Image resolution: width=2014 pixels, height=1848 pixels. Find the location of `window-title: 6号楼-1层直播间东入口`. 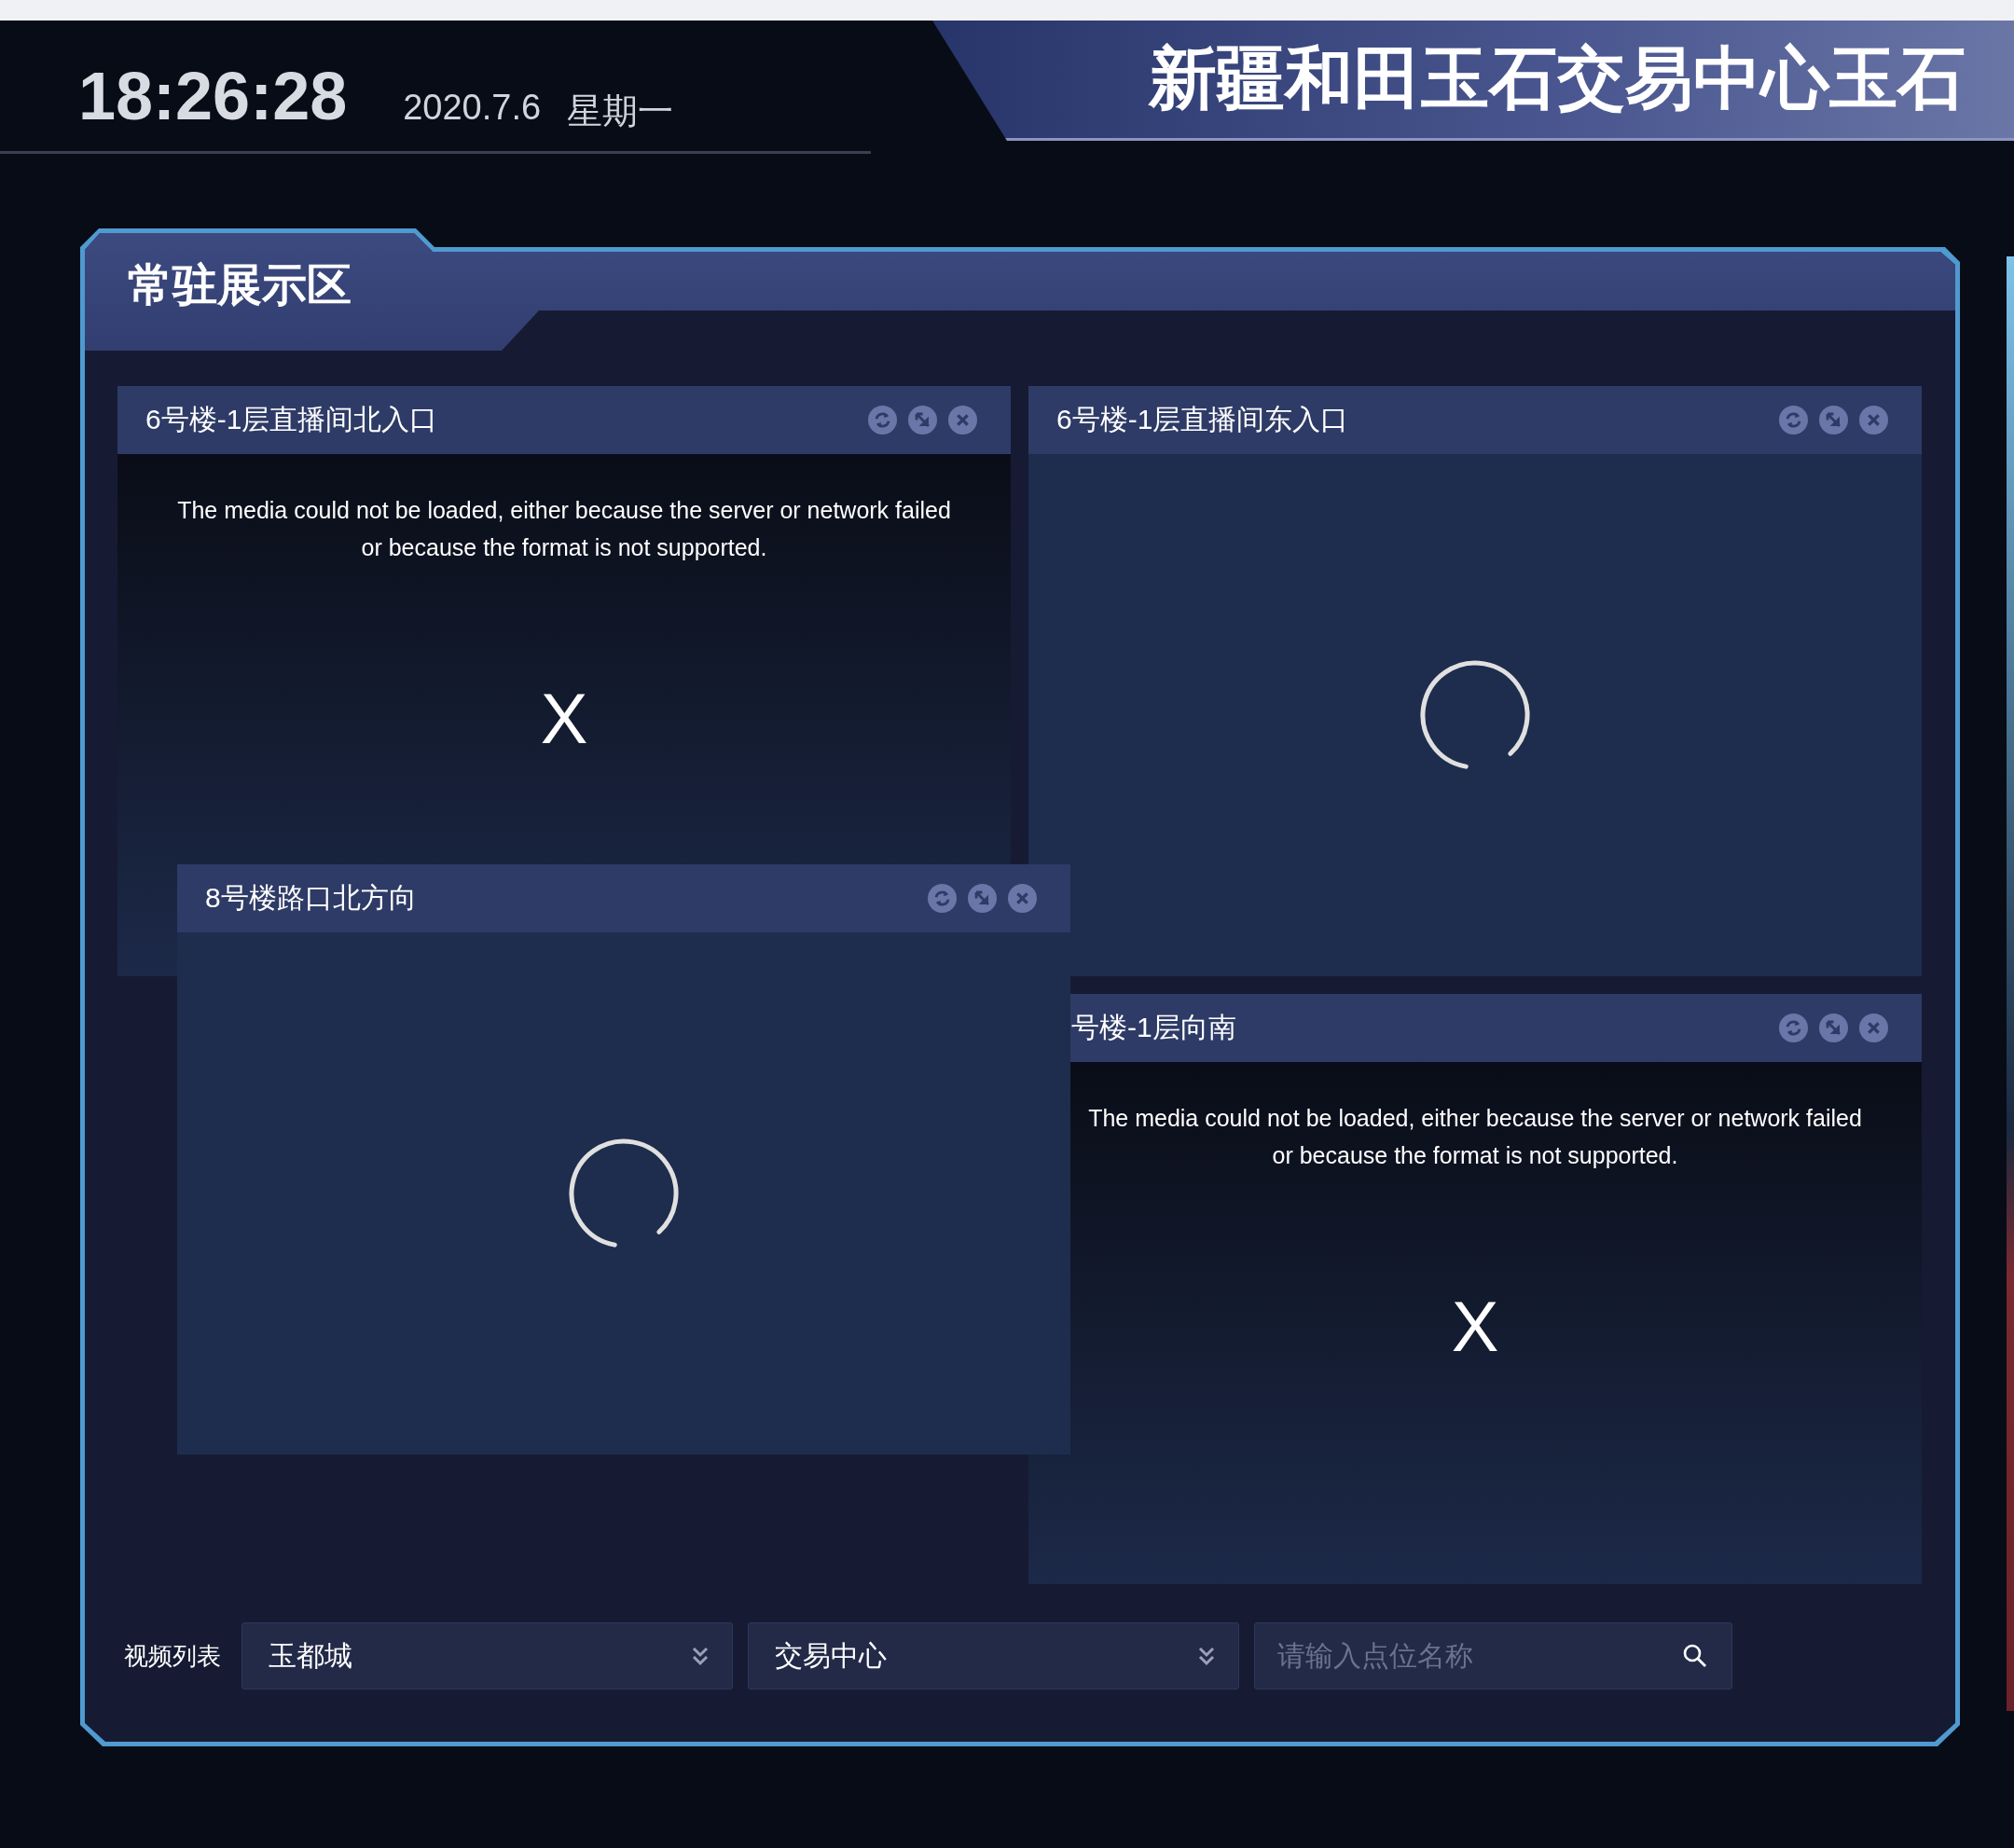

window-title: 6号楼-1层直播间东入口 is located at coordinates (1202, 419).